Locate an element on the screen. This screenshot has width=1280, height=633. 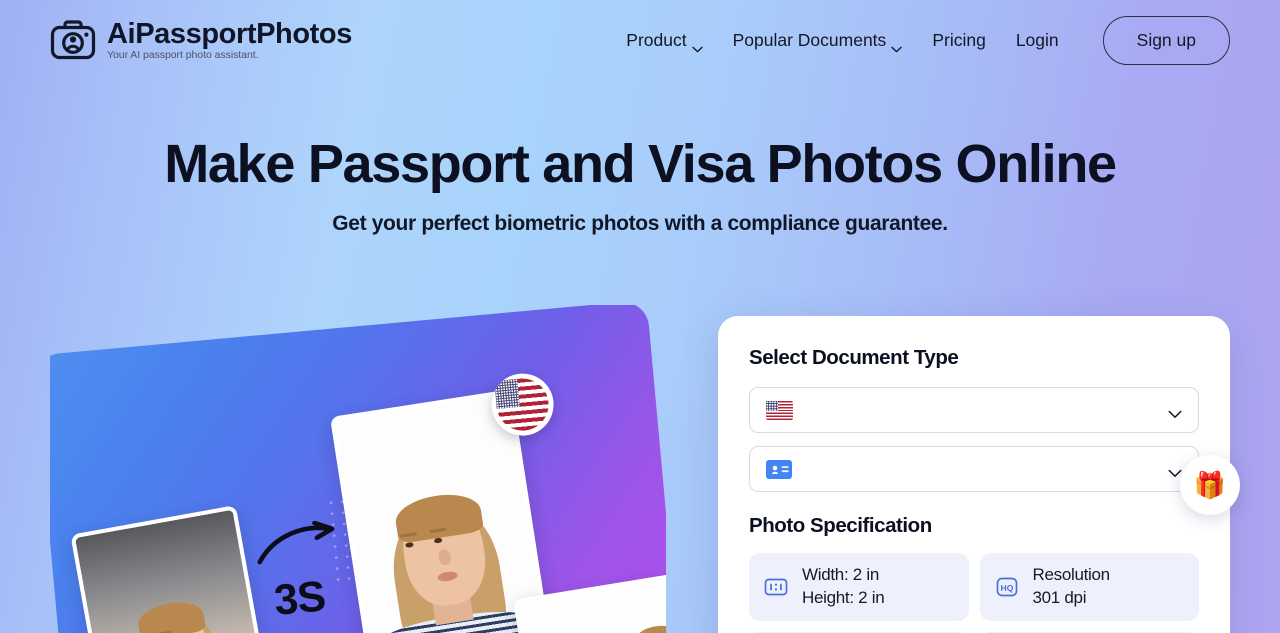
spec-height-value: Height: 2 in is located at coordinates (843, 597).